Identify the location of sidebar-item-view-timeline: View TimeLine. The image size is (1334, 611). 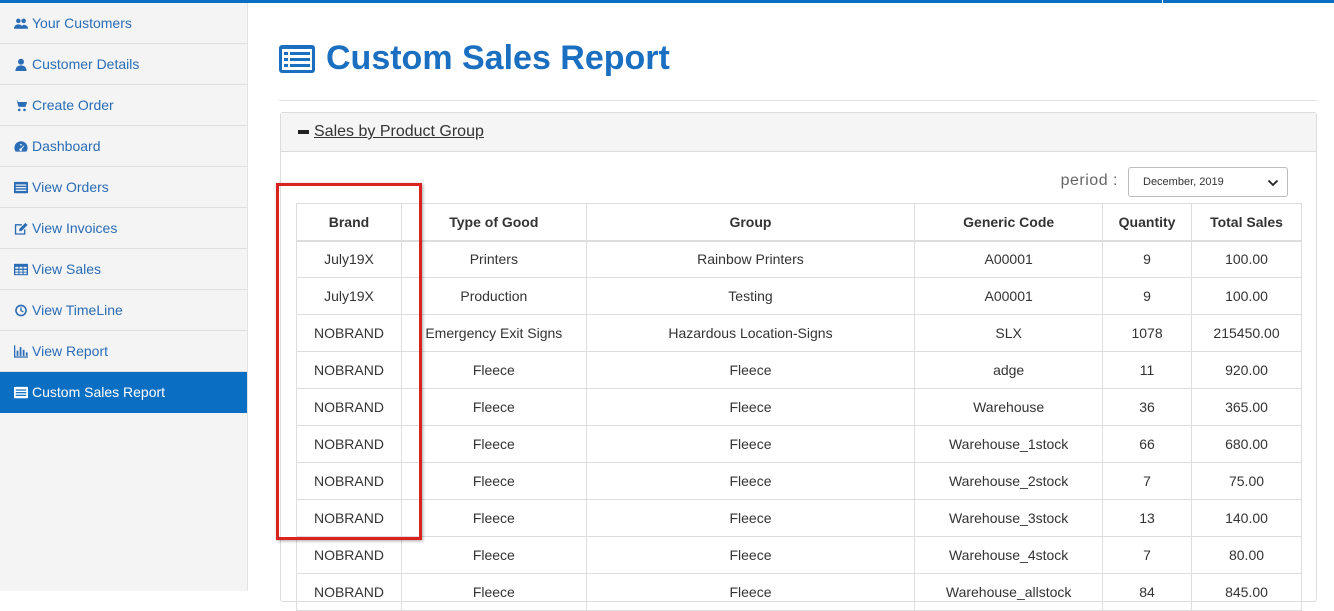
(123, 310).